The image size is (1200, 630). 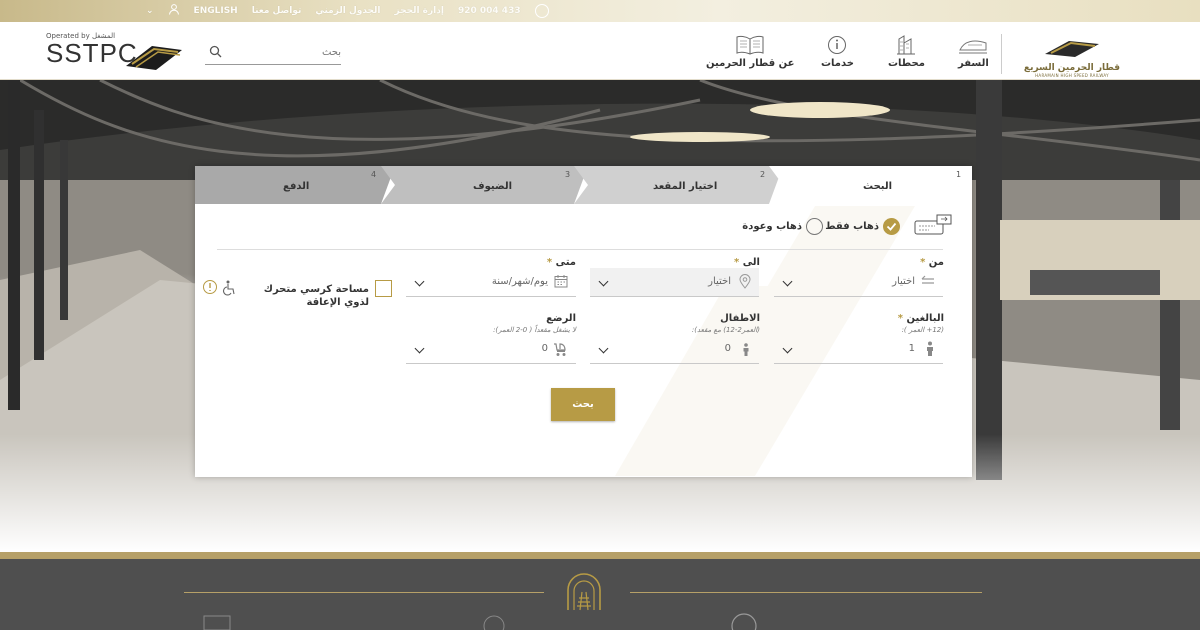 I want to click on adult-person-icon, so click(x=930, y=348).